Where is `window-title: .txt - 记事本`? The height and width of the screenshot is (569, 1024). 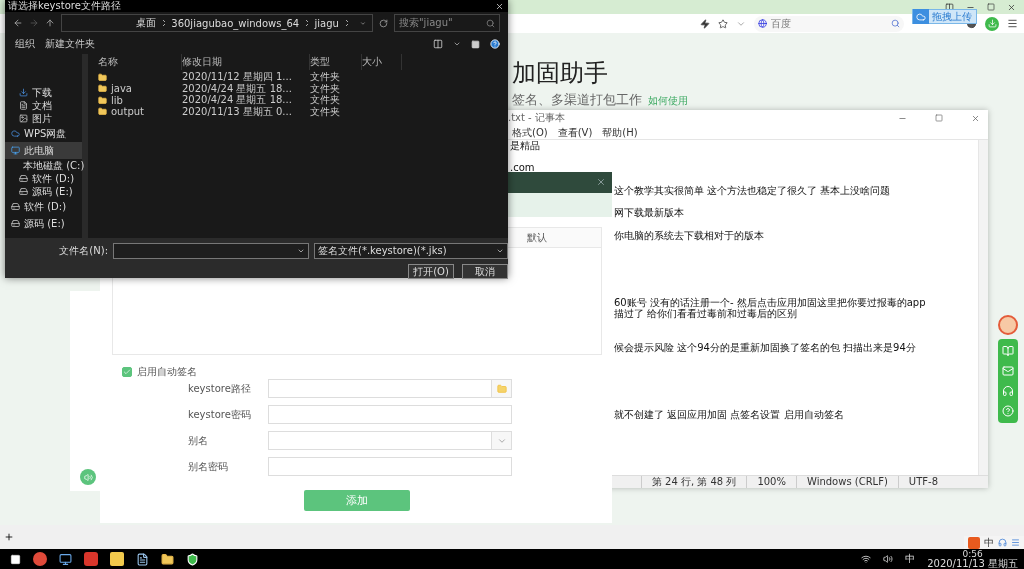
window-title: .txt - 记事本 is located at coordinates (536, 118).